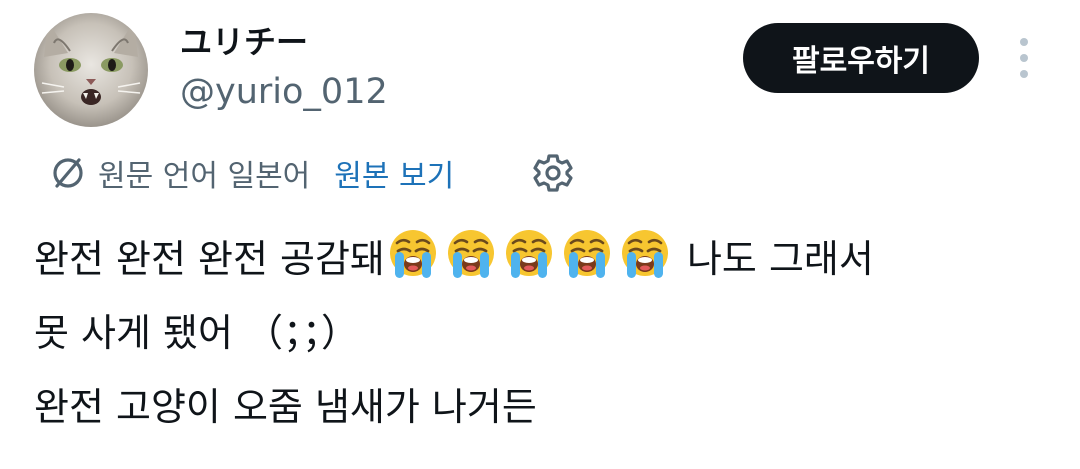 The width and height of the screenshot is (1080, 469). I want to click on translate-slash-icon, so click(68, 173).